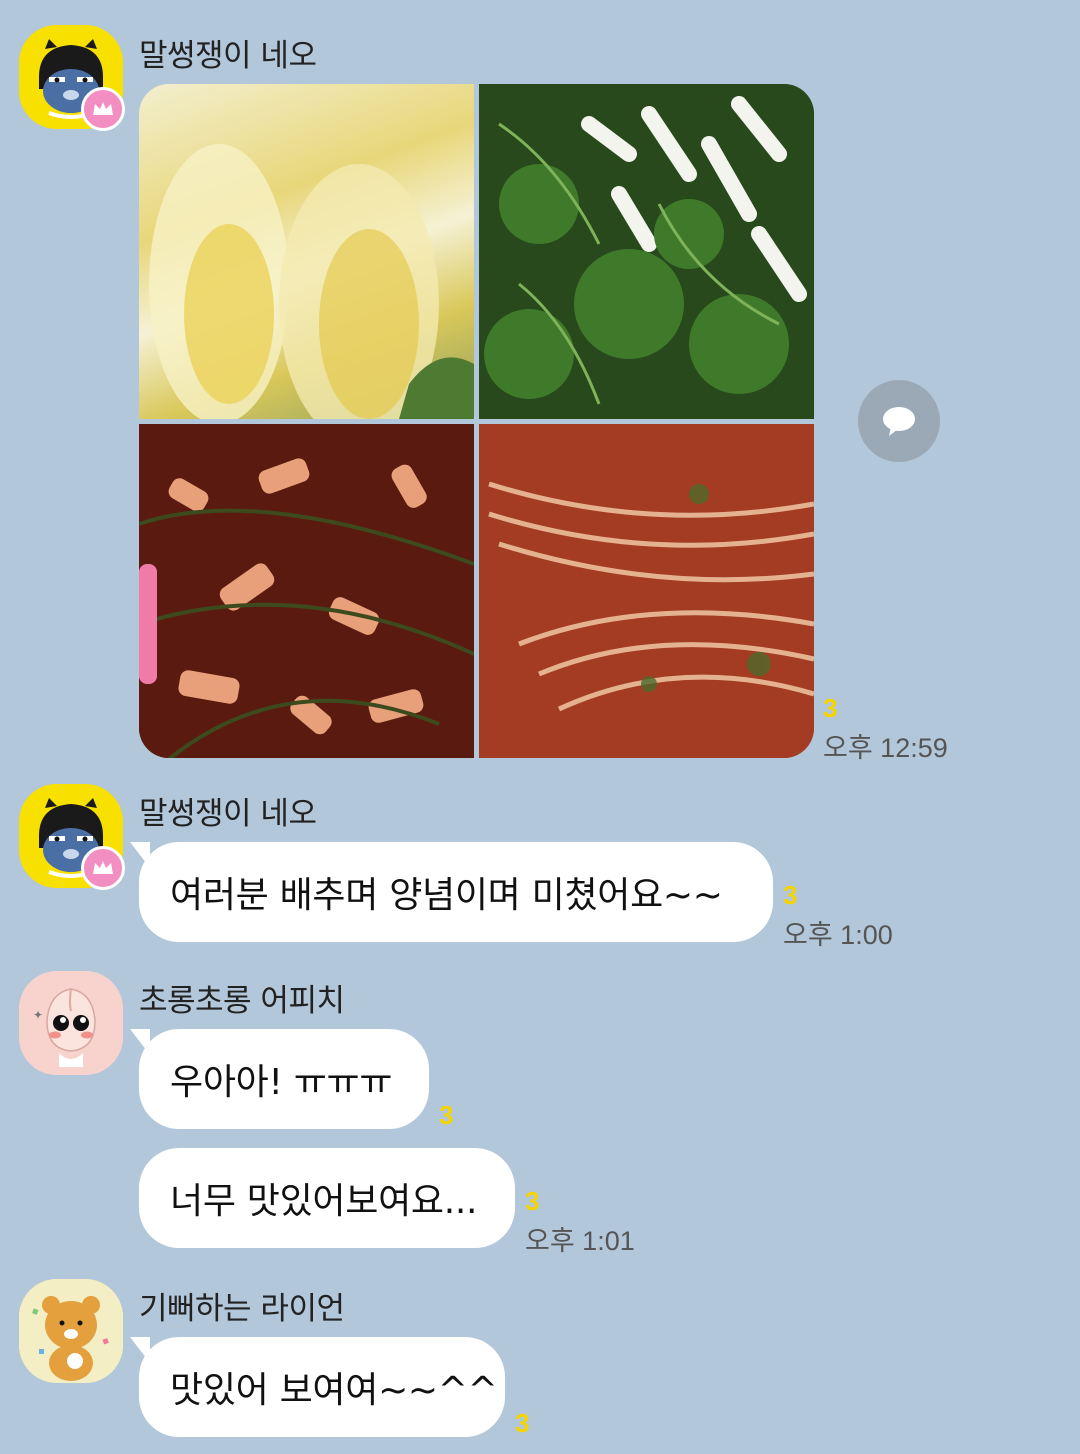  I want to click on speech-bubble-icon, so click(899, 421).